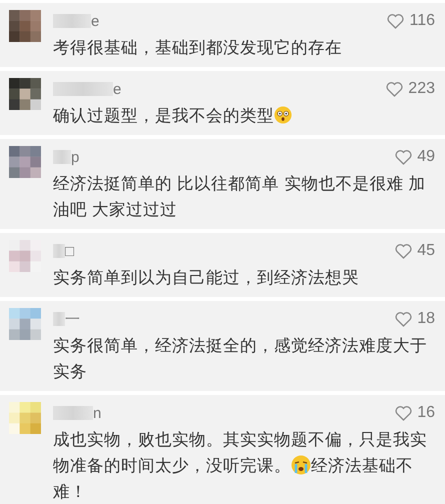 This screenshot has width=445, height=504. Describe the element at coordinates (97, 413) in the screenshot. I see `username: n` at that location.